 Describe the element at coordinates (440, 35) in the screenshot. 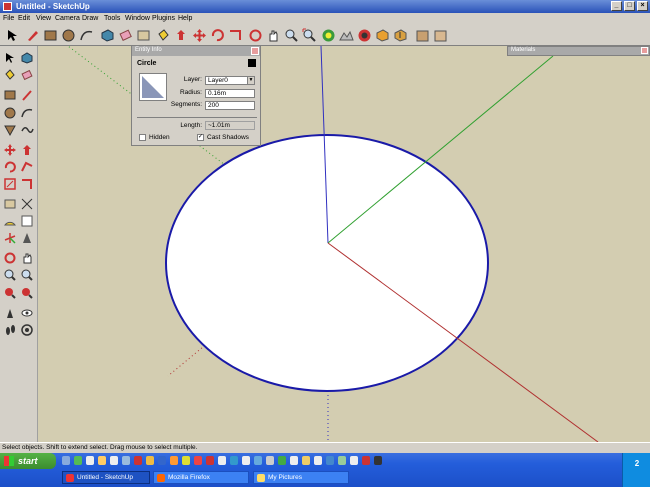

I see `google-earth-icon` at that location.